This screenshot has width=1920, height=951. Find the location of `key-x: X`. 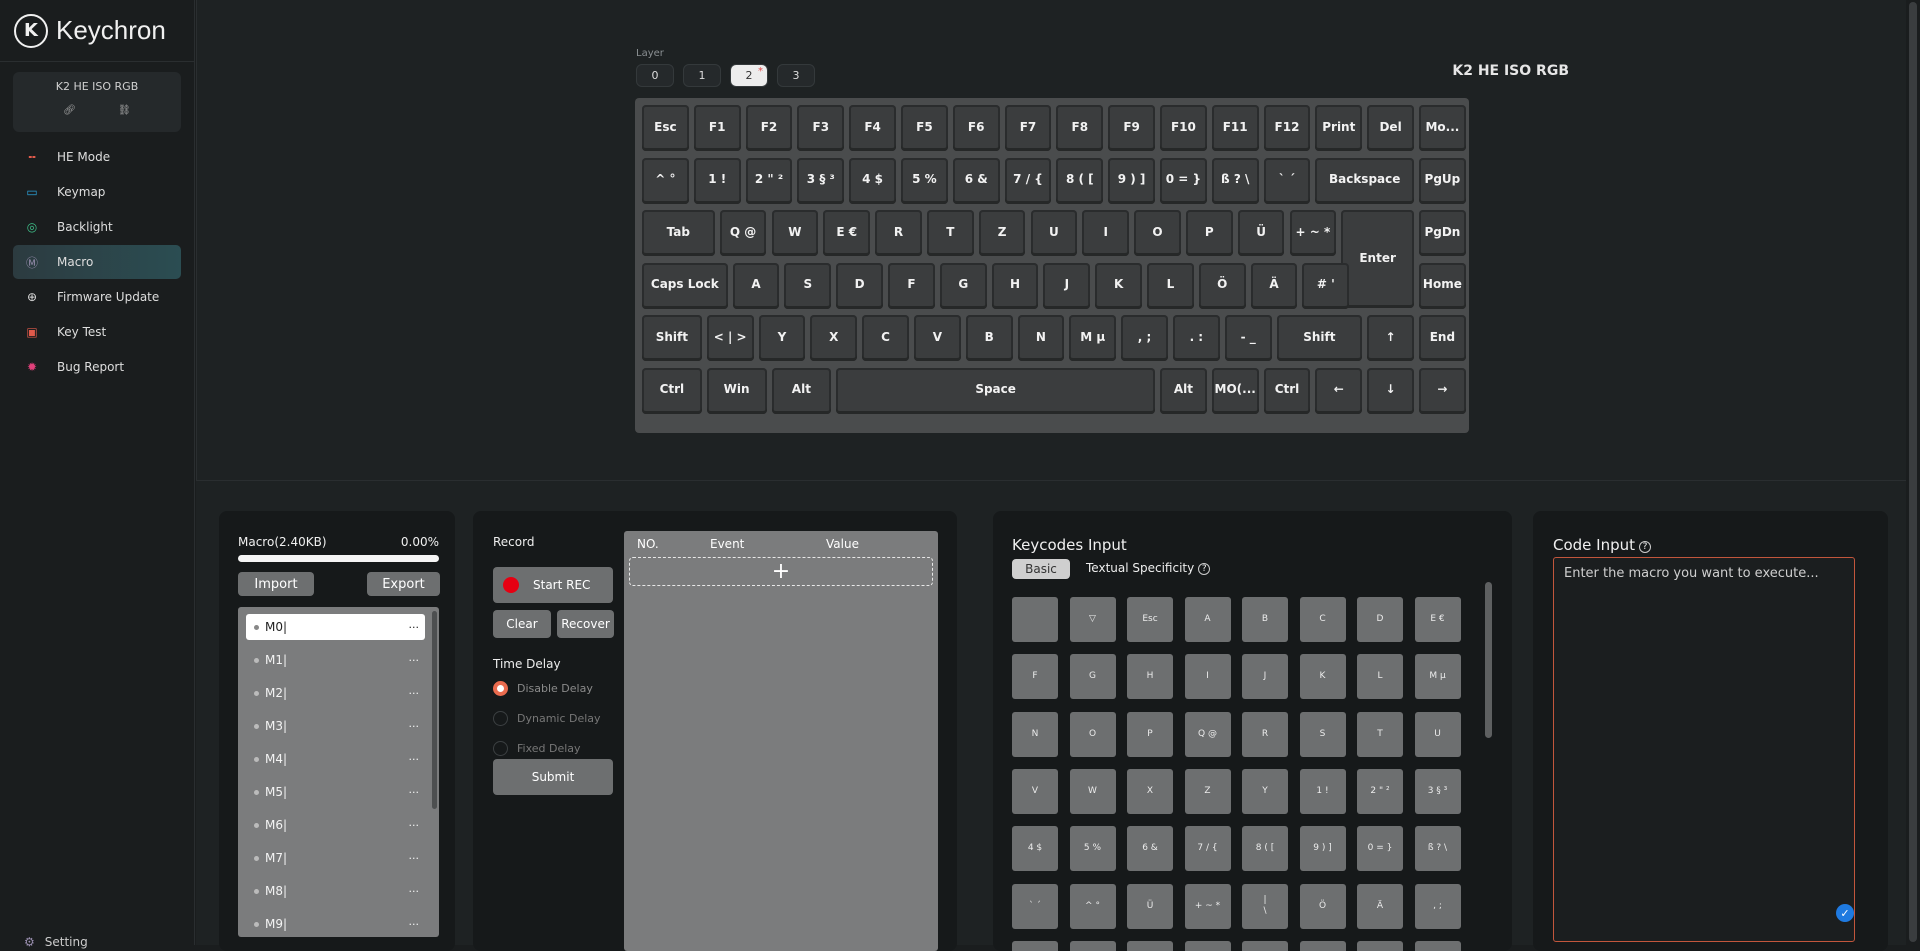

key-x: X is located at coordinates (834, 338).